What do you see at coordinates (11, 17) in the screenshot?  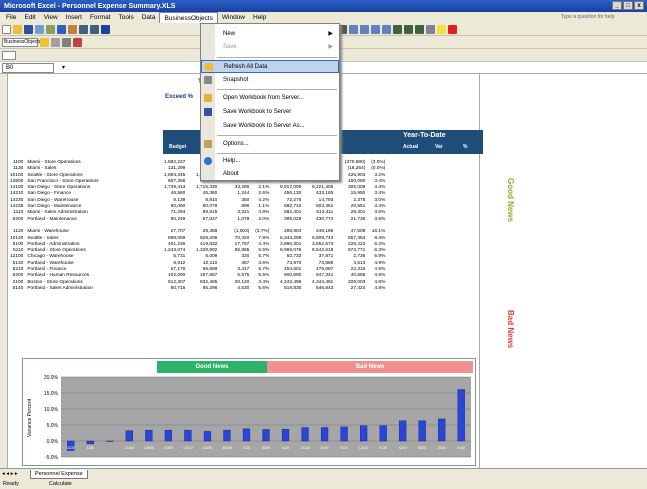 I see `menu-file: File` at bounding box center [11, 17].